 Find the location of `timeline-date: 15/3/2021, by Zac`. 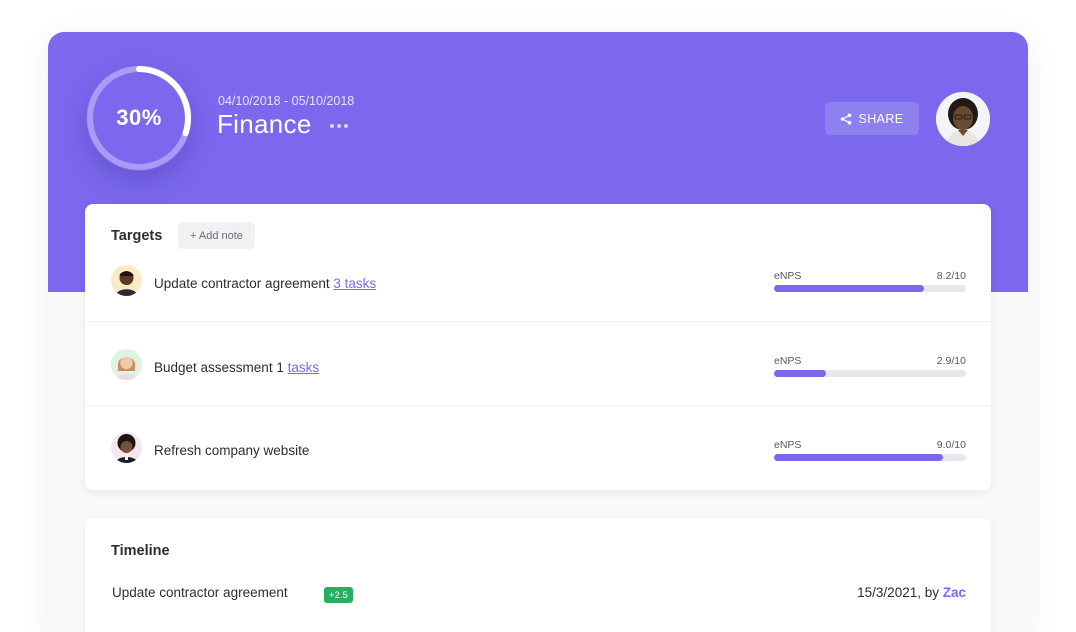

timeline-date: 15/3/2021, by Zac is located at coordinates (911, 592).